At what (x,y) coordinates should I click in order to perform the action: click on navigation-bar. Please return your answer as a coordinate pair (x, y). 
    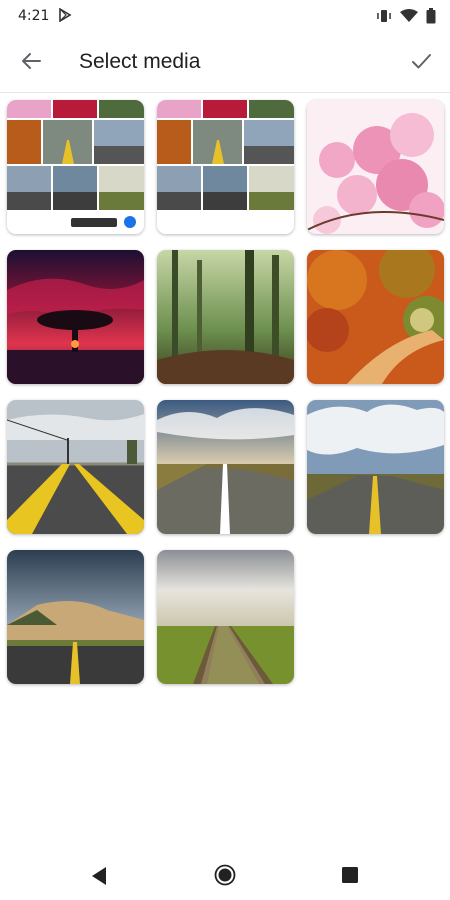
    Looking at the image, I should click on (225, 876).